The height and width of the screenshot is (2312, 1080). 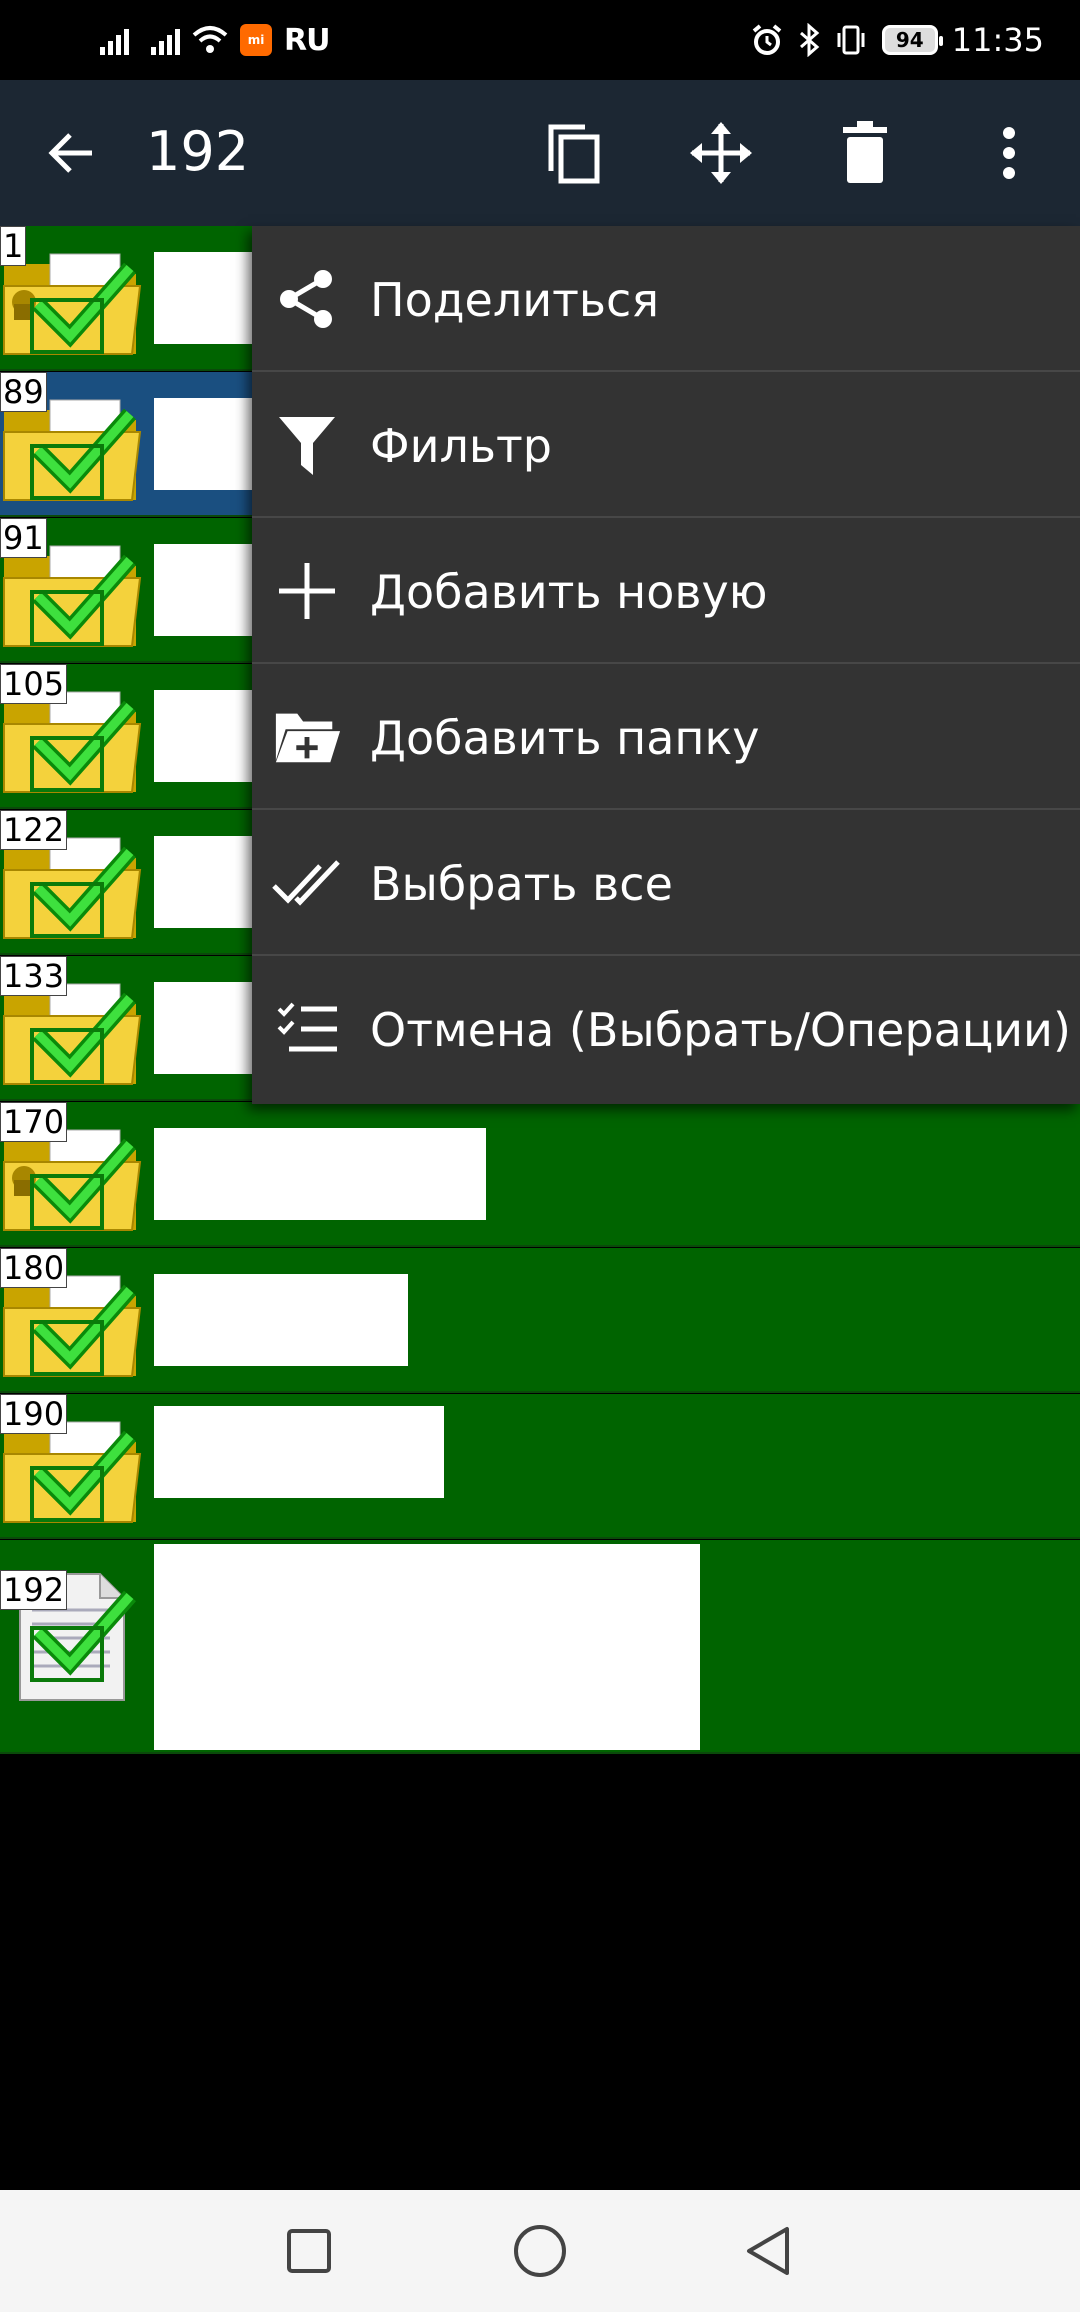 I want to click on menu-item-add-folder: Добавить папку, so click(x=666, y=737).